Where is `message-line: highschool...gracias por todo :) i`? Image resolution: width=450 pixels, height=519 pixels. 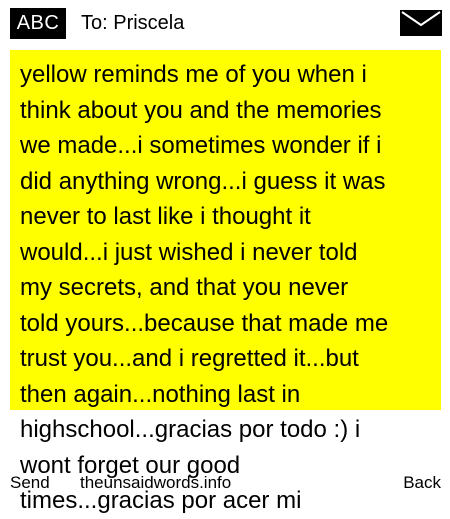 message-line: highschool...gracias por todo :) i is located at coordinates (190, 429).